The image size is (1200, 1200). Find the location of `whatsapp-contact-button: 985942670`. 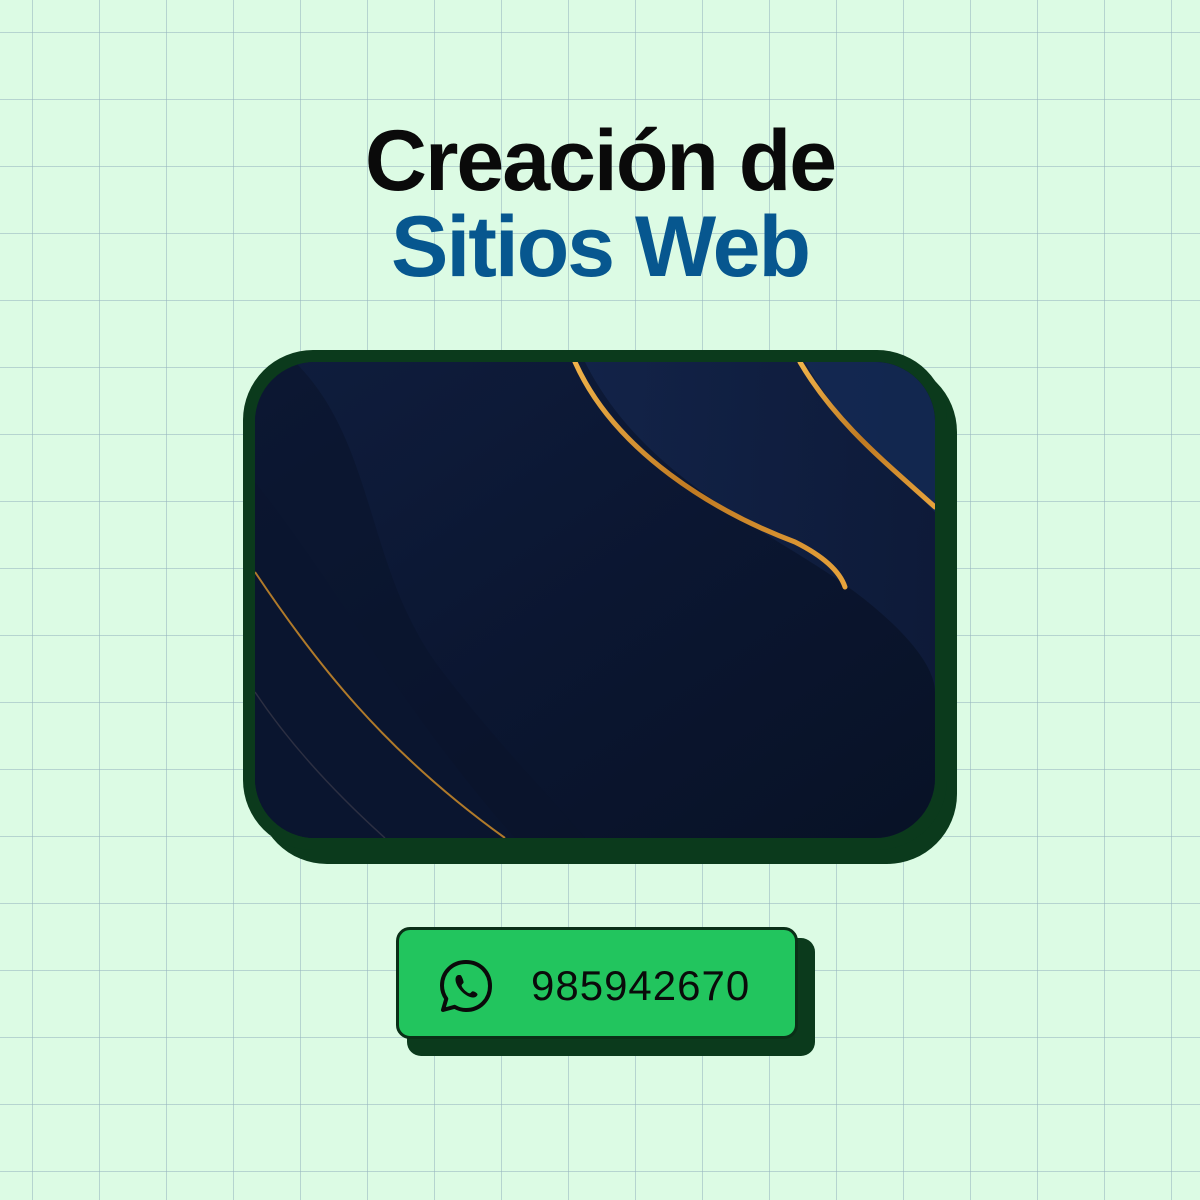

whatsapp-contact-button: 985942670 is located at coordinates (597, 983).